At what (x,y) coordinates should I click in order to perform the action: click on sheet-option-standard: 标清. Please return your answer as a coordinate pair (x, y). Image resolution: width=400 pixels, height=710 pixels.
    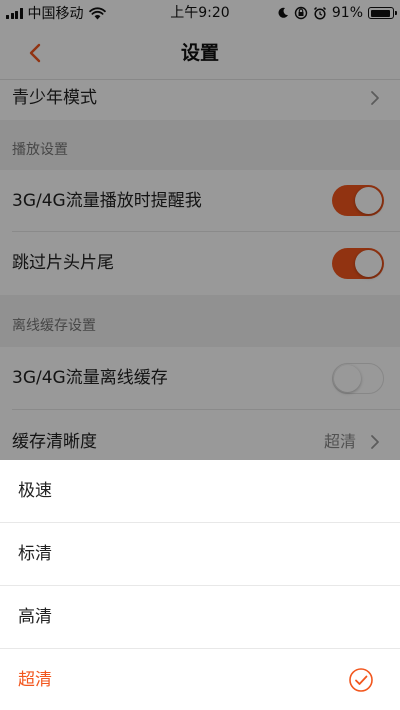
    Looking at the image, I should click on (200, 554).